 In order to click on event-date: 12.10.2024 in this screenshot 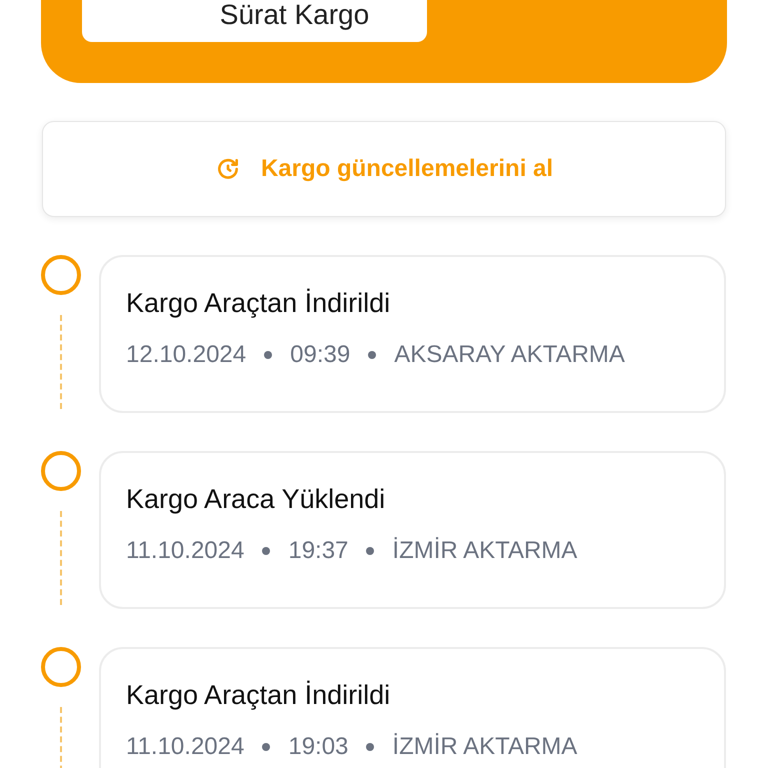, I will do `click(186, 355)`.